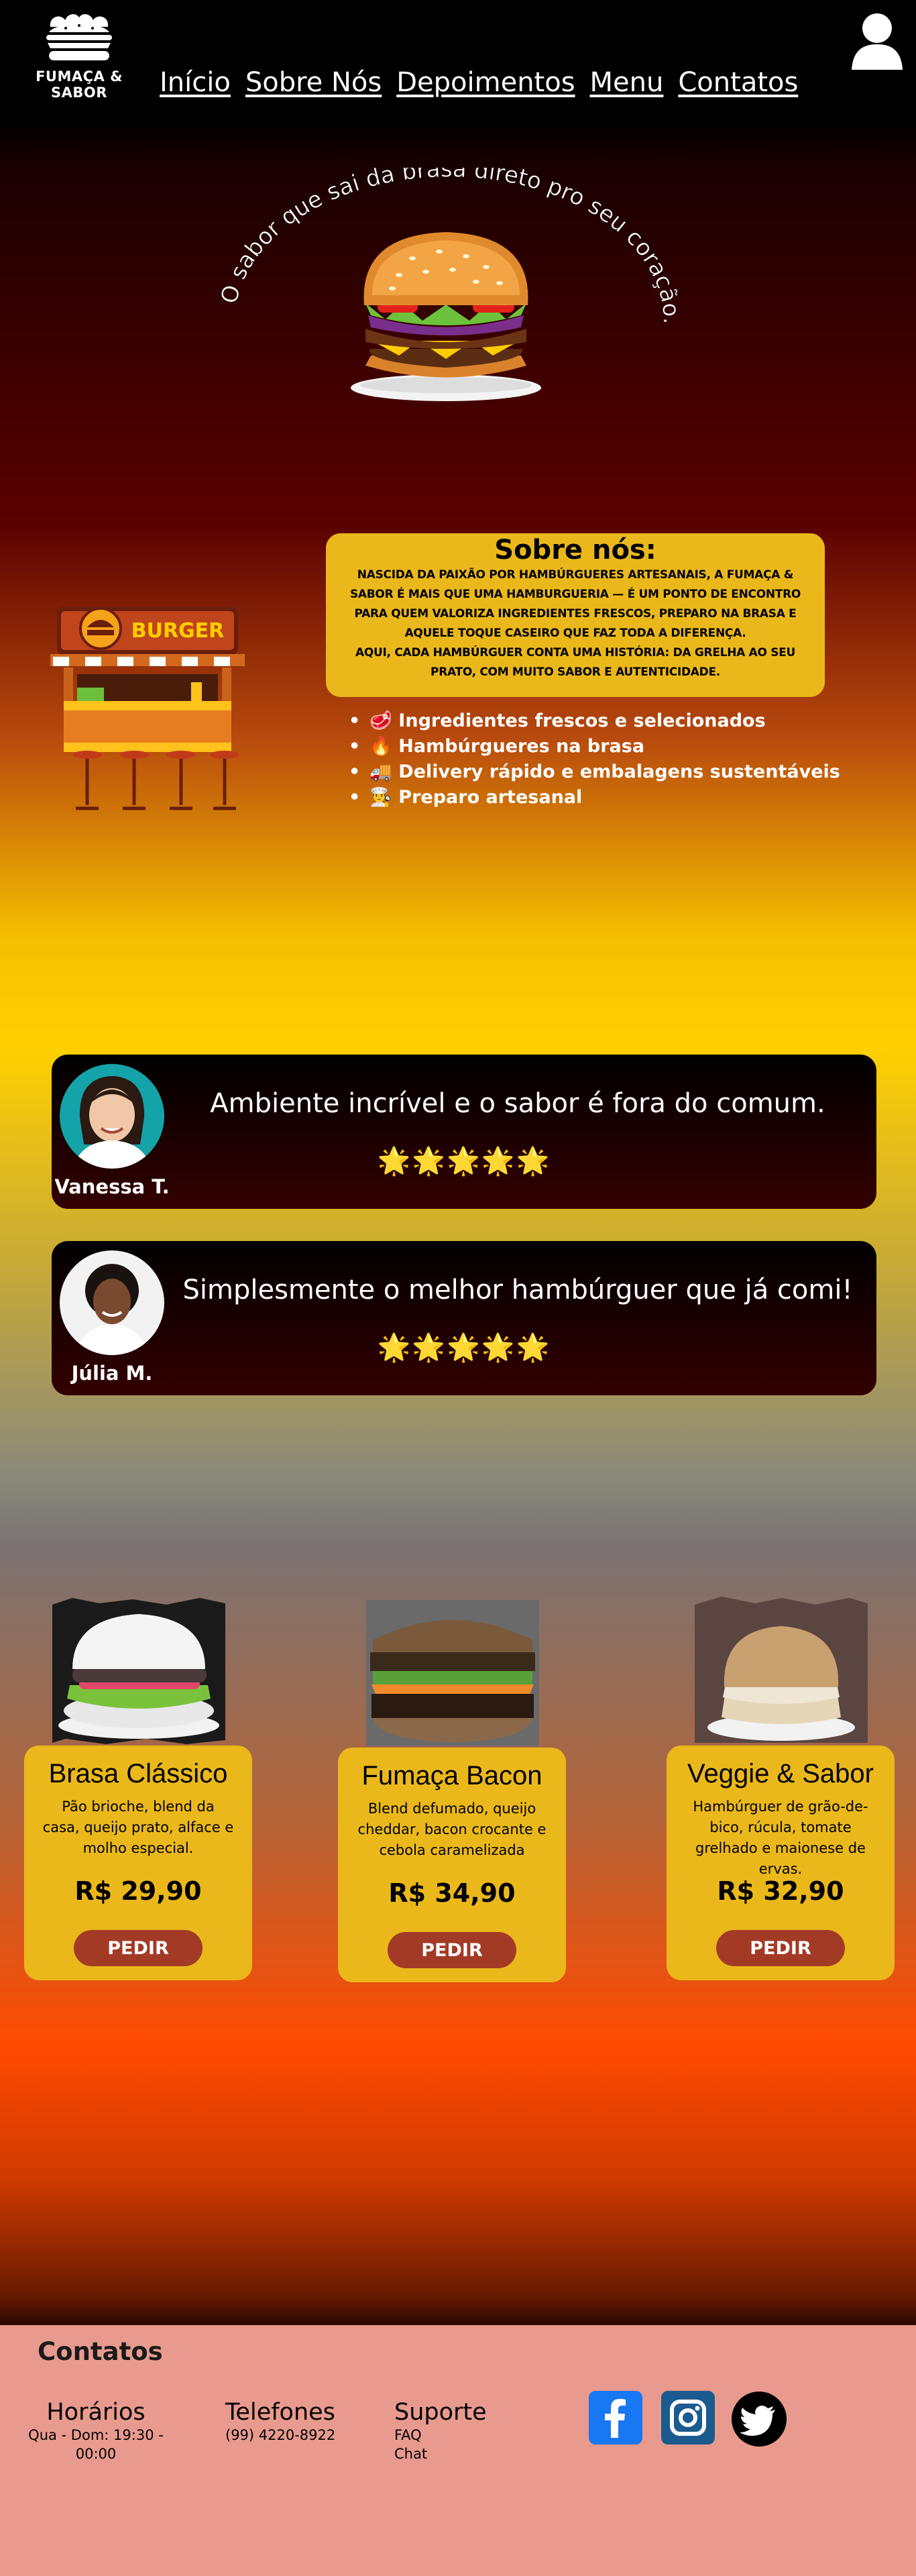 Image resolution: width=916 pixels, height=2576 pixels. I want to click on testimonial-author: Vanessa T., so click(112, 1186).